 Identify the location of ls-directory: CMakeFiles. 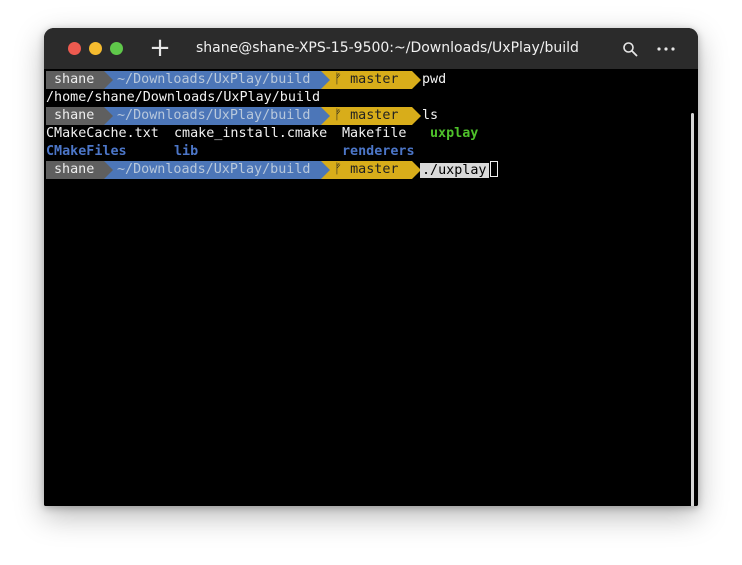
(86, 151).